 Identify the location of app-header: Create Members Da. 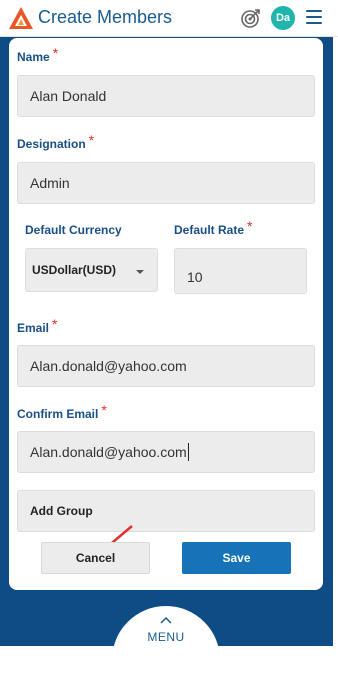
(169, 18).